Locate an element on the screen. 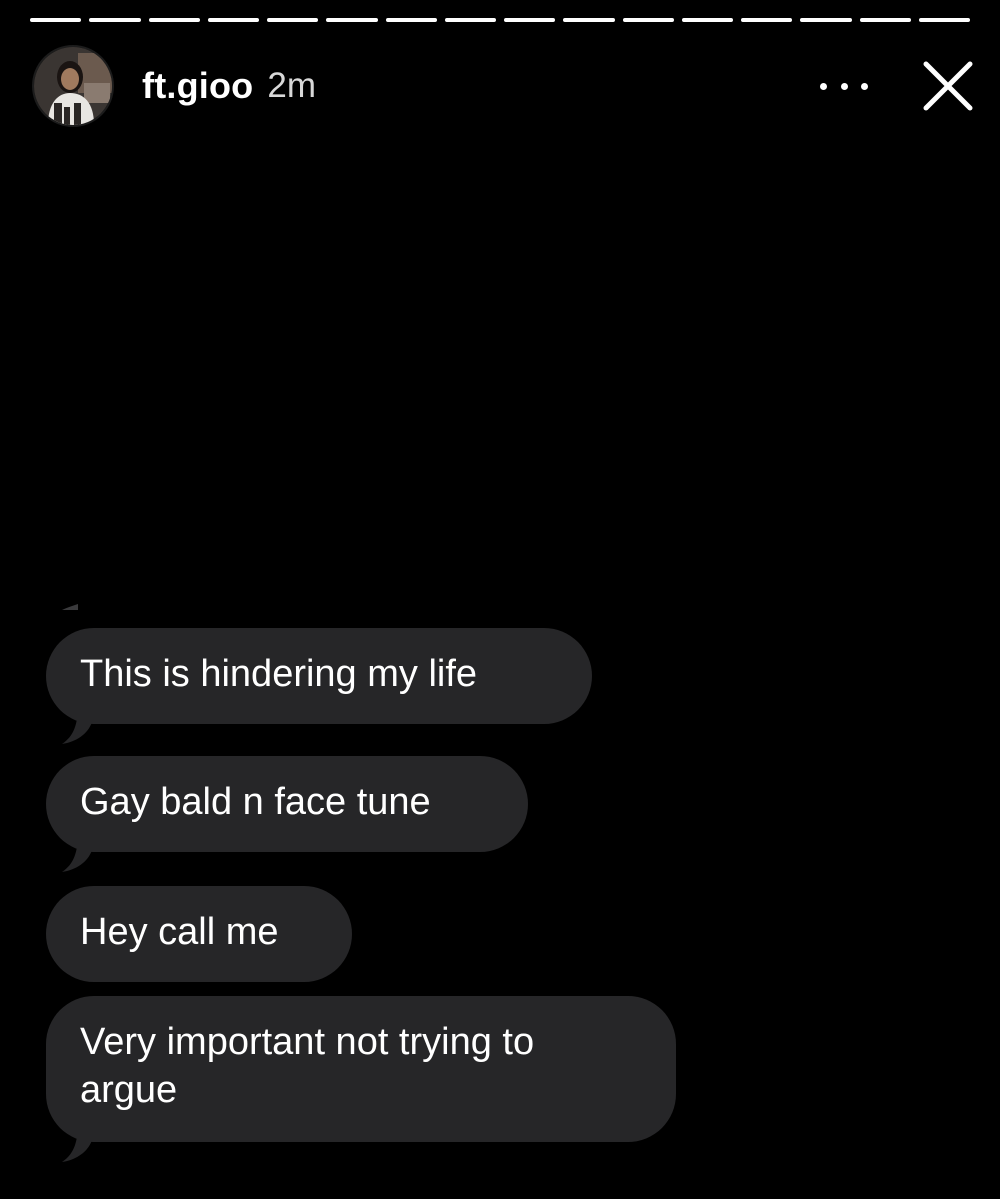 The width and height of the screenshot is (1000, 1199). message-bubble: Hey call me is located at coordinates (199, 934).